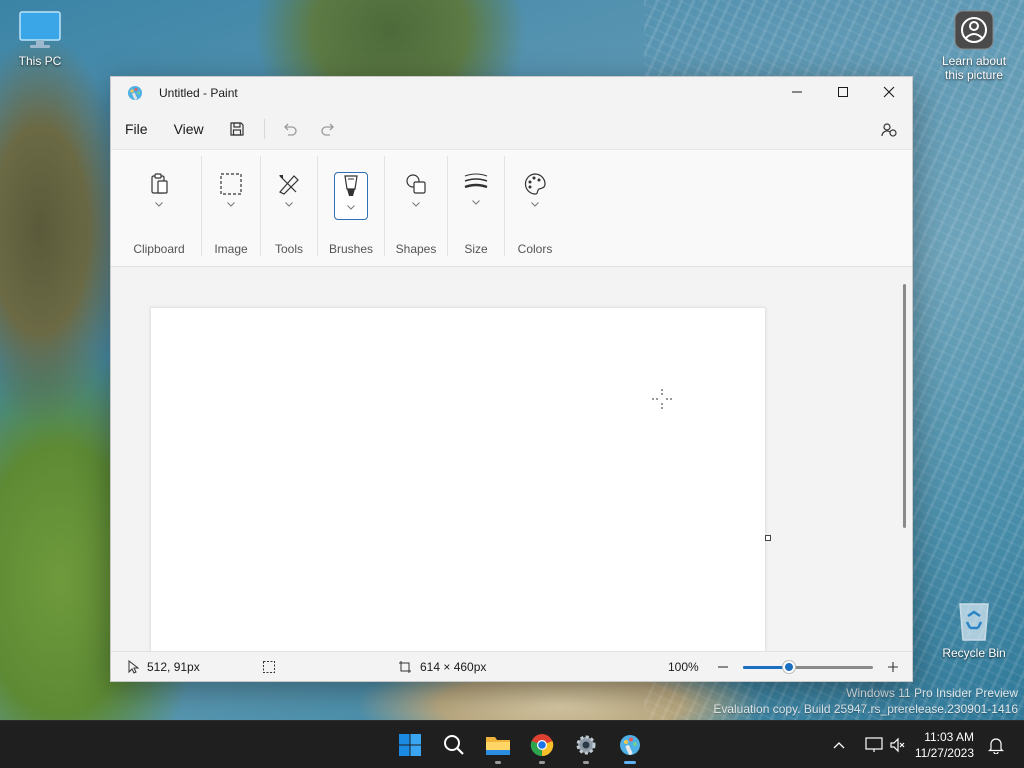 The image size is (1024, 768). What do you see at coordinates (453, 666) in the screenshot?
I see `canvas-size-text: 614 × 460px` at bounding box center [453, 666].